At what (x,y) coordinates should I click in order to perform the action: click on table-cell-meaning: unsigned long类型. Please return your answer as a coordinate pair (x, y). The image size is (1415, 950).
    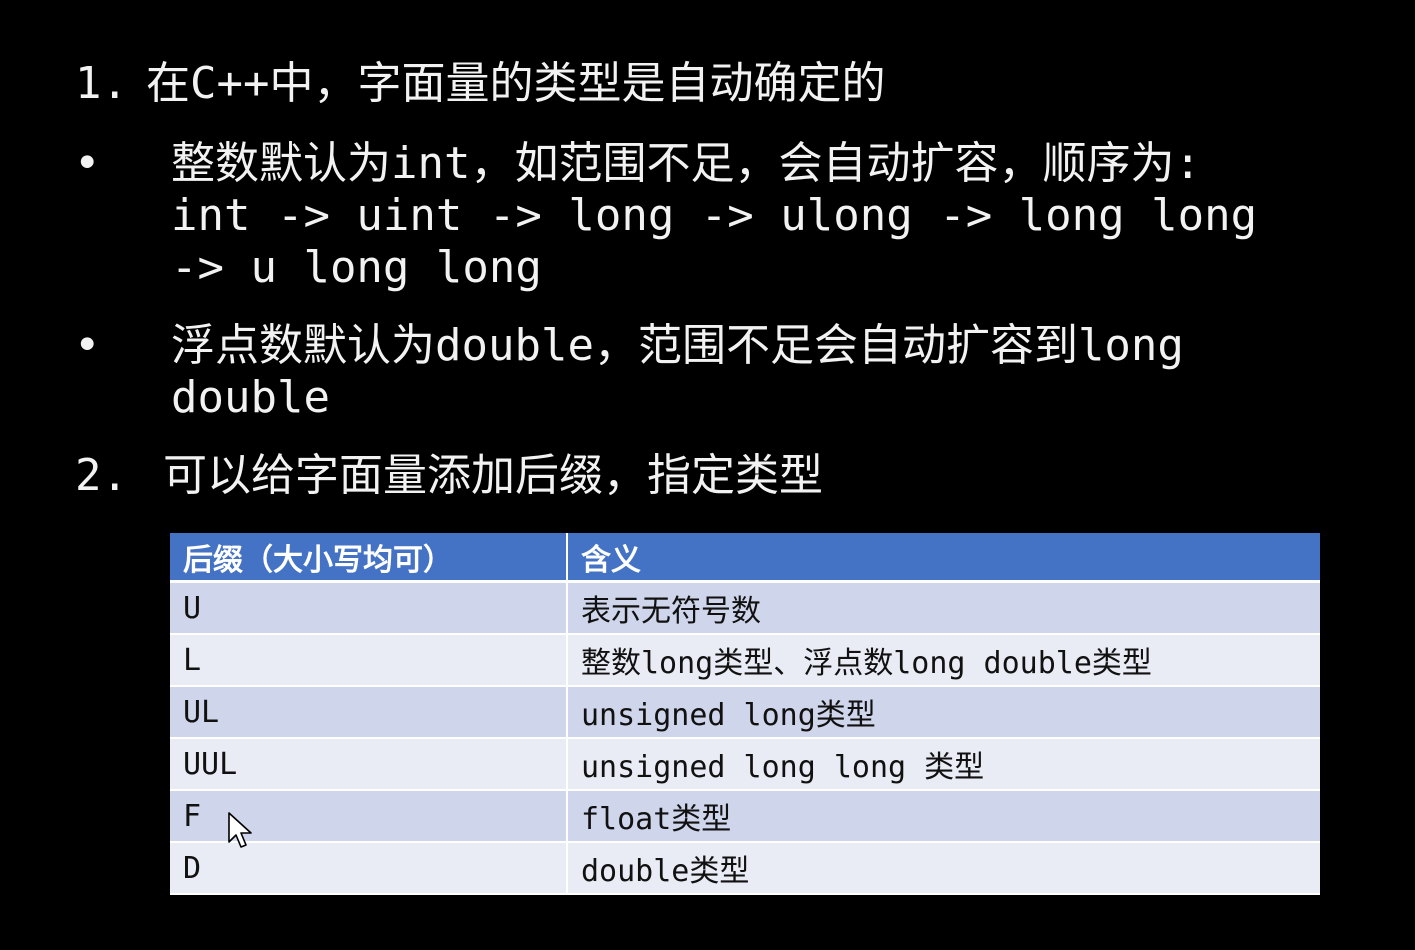
    Looking at the image, I should click on (943, 712).